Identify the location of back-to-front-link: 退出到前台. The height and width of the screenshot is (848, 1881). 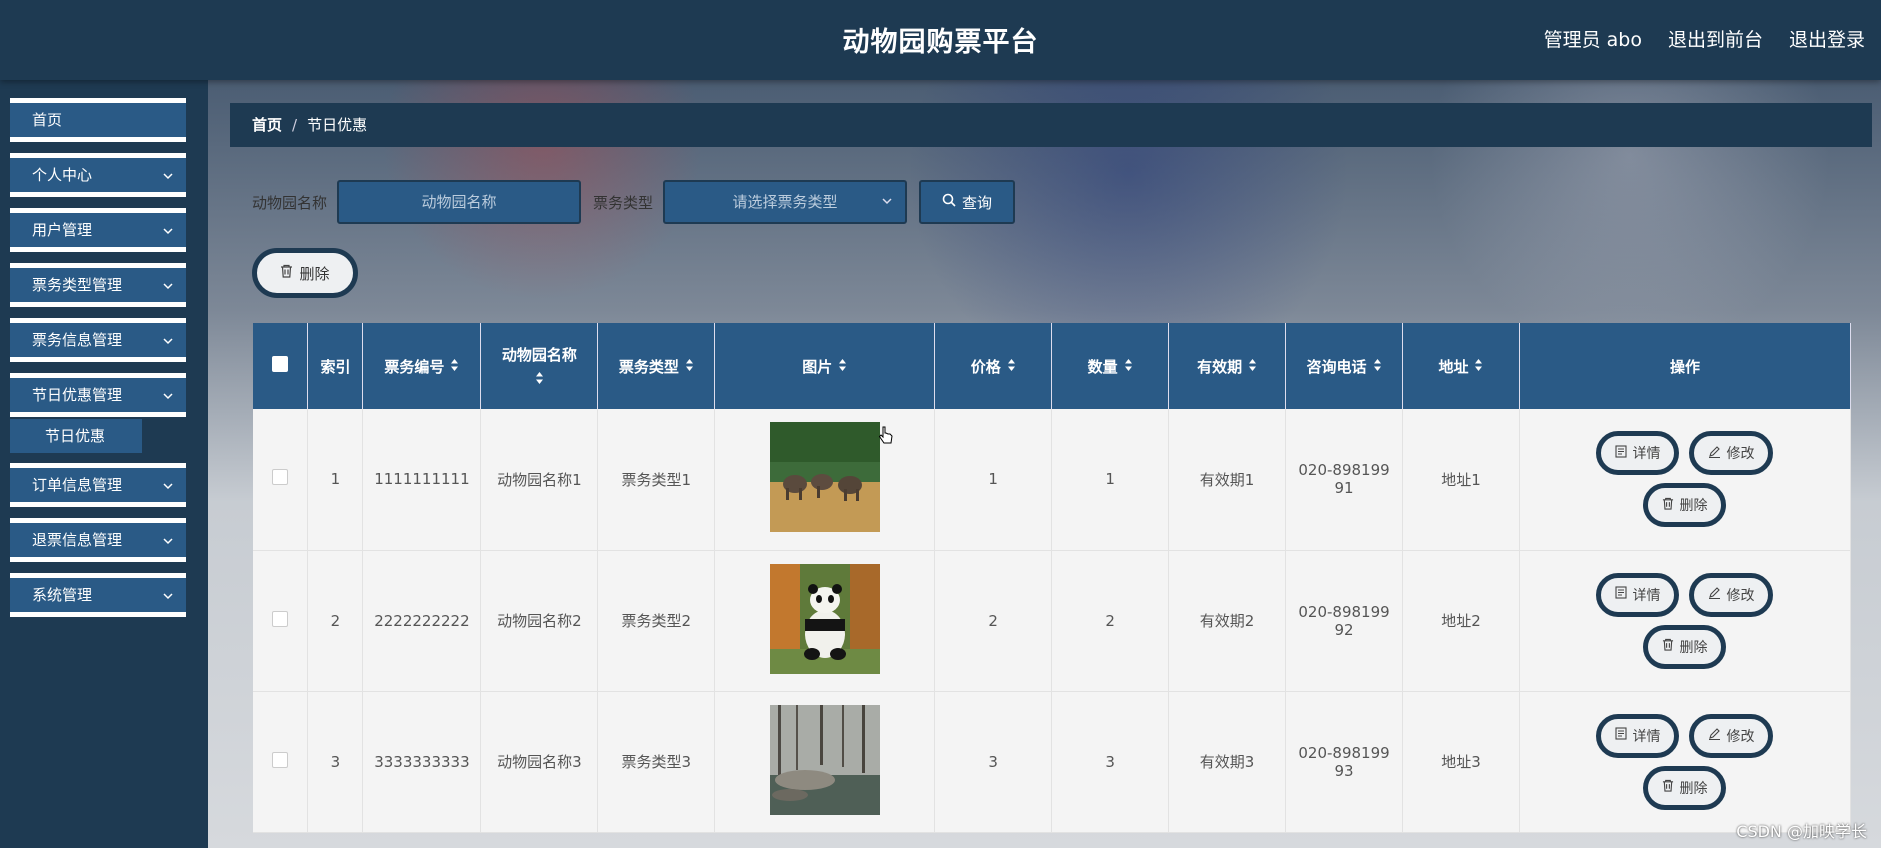
(1715, 38).